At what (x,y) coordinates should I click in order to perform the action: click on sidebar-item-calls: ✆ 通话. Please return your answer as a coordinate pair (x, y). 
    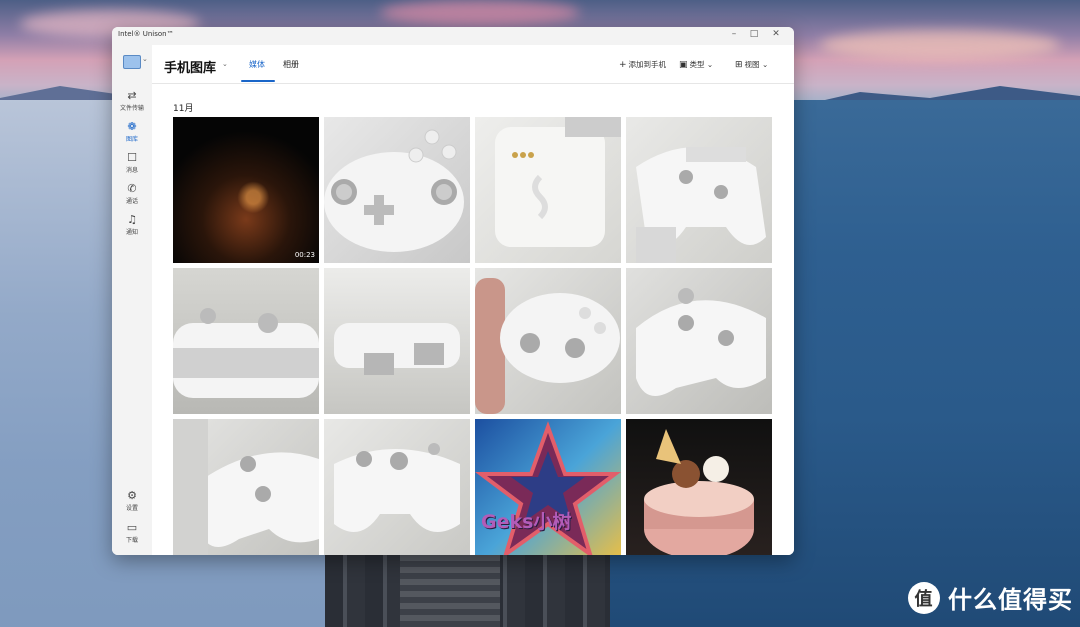
    Looking at the image, I should click on (132, 196).